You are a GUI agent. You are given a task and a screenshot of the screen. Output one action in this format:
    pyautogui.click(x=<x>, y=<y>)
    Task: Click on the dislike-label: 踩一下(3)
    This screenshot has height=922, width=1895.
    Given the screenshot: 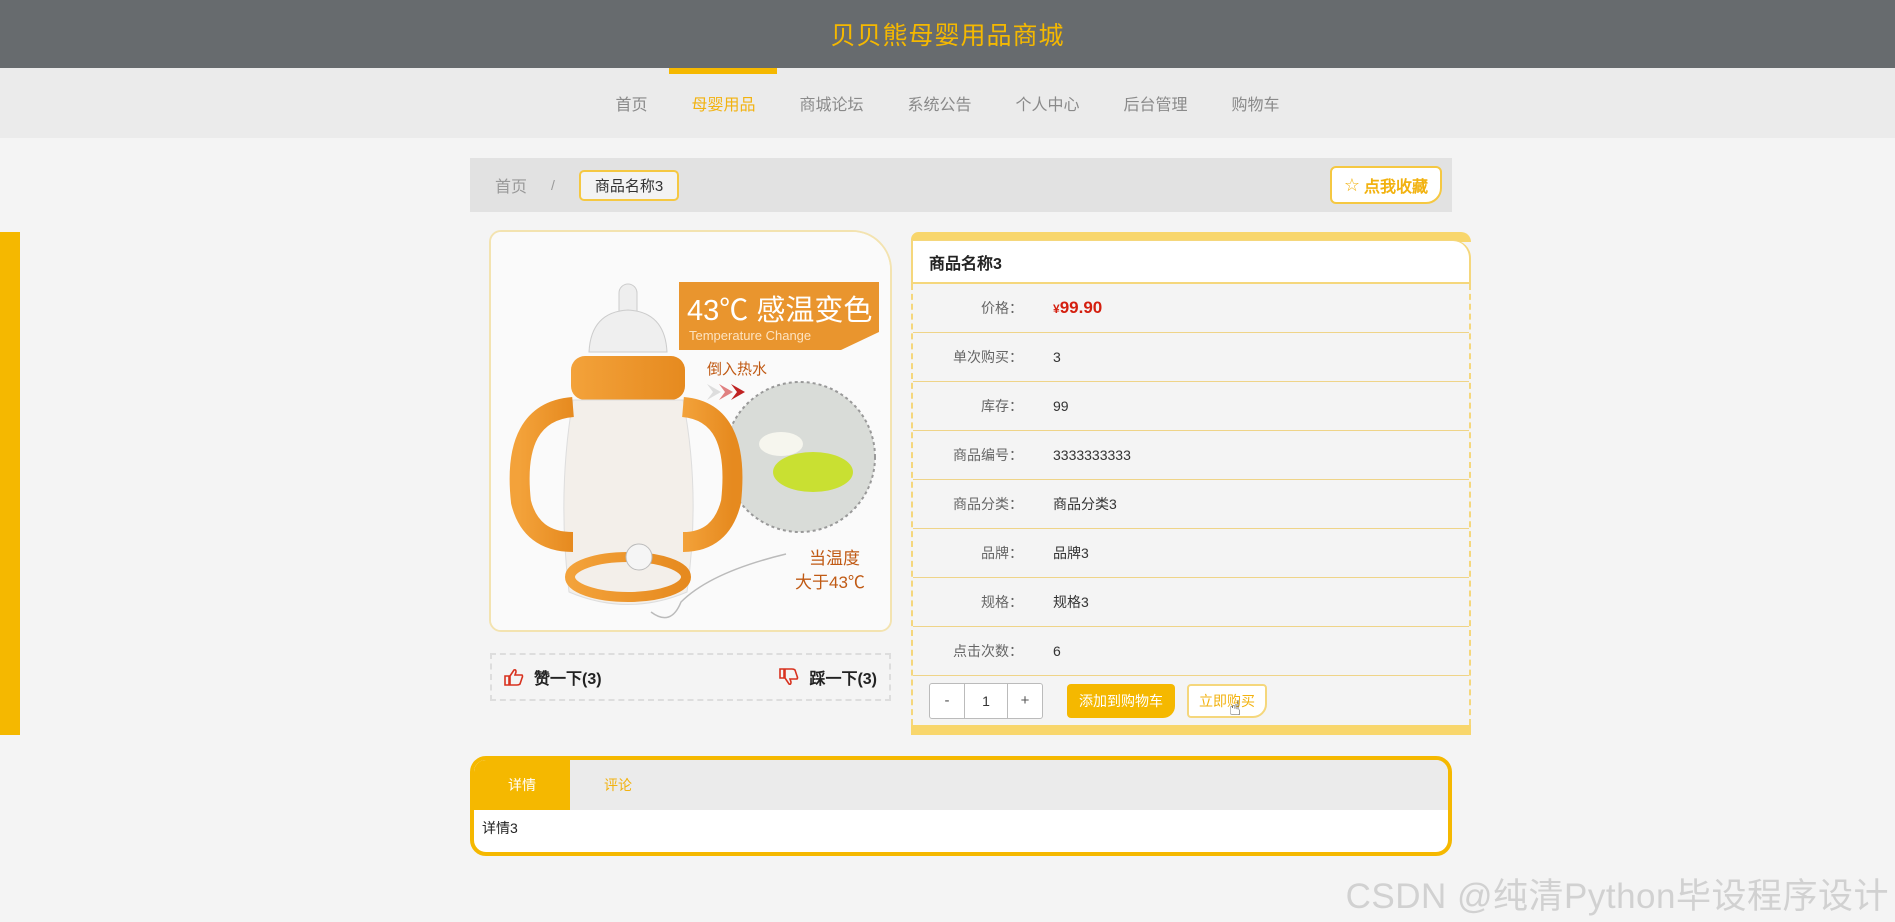 What is the action you would take?
    pyautogui.click(x=843, y=679)
    